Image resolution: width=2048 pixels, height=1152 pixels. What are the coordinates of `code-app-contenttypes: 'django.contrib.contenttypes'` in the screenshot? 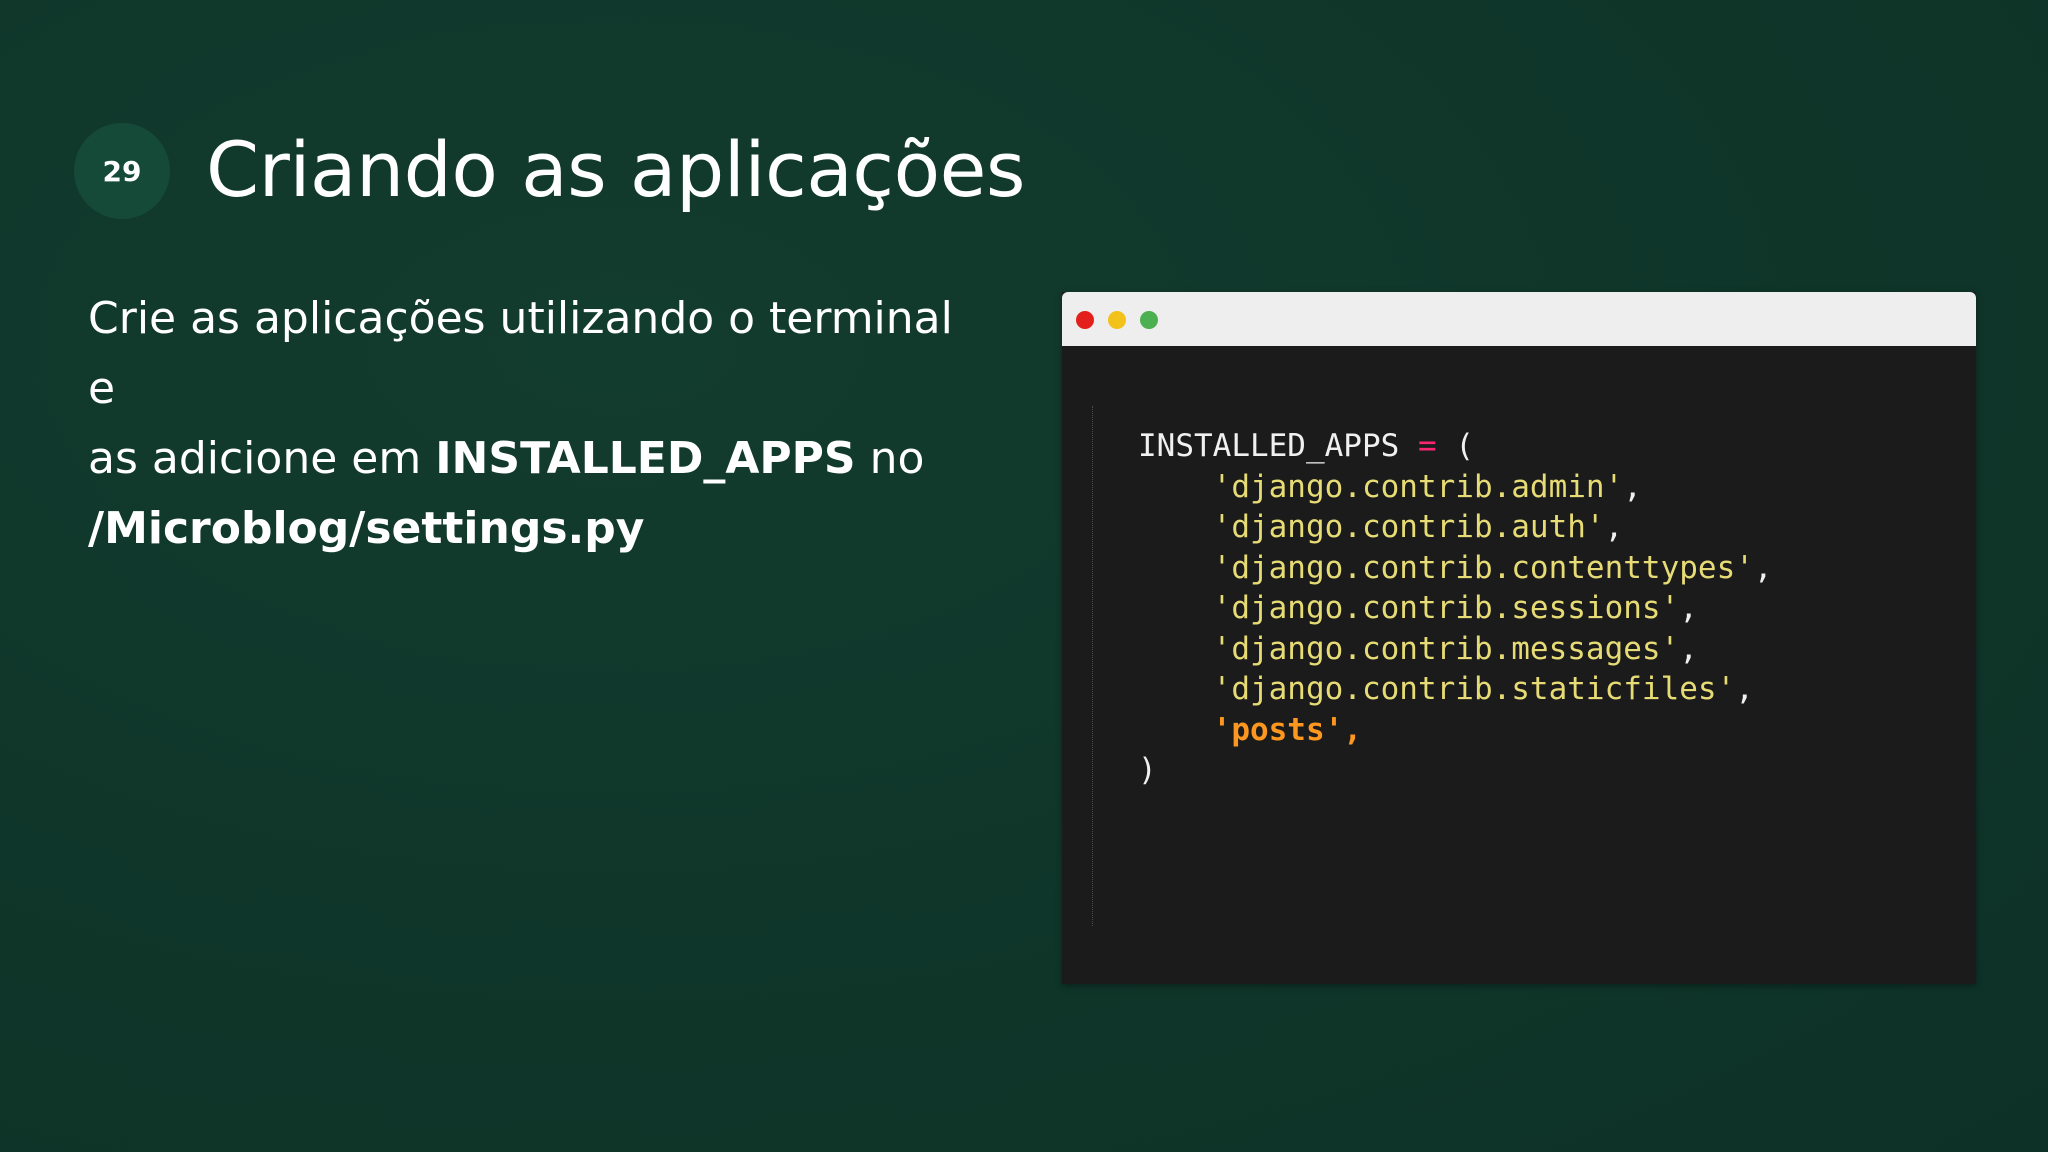 It's located at (1483, 567).